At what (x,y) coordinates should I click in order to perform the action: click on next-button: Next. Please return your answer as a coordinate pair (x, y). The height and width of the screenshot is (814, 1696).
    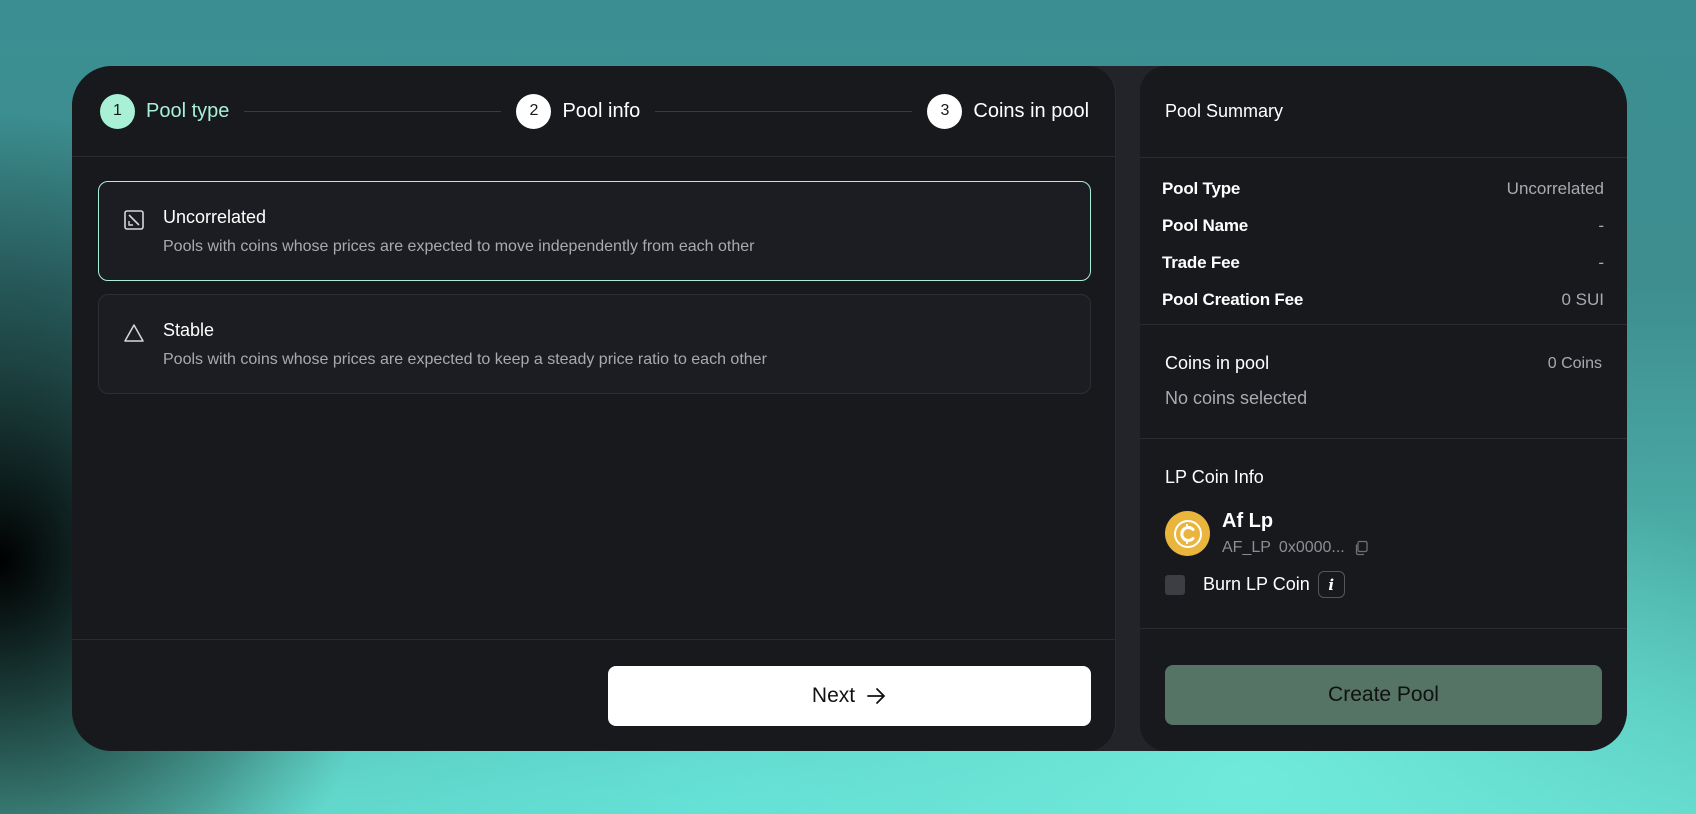
    Looking at the image, I should click on (849, 695).